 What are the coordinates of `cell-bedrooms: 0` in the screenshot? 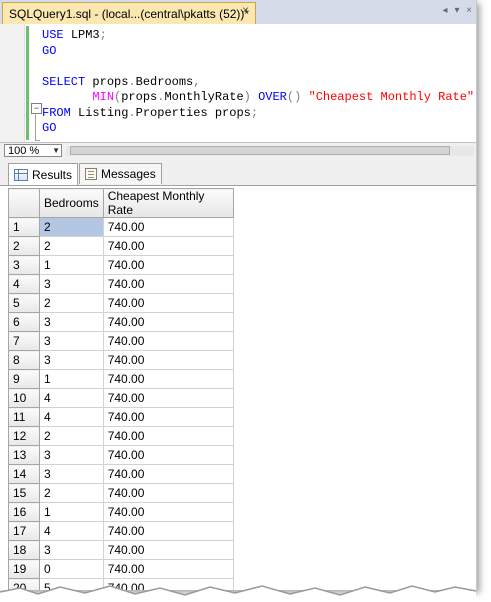 It's located at (71, 569).